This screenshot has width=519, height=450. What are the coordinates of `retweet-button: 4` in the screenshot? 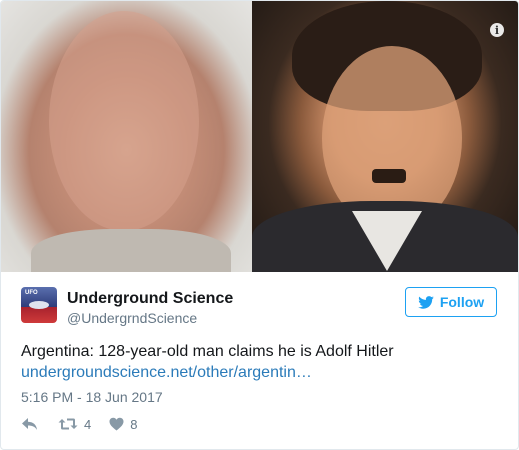 It's located at (74, 424).